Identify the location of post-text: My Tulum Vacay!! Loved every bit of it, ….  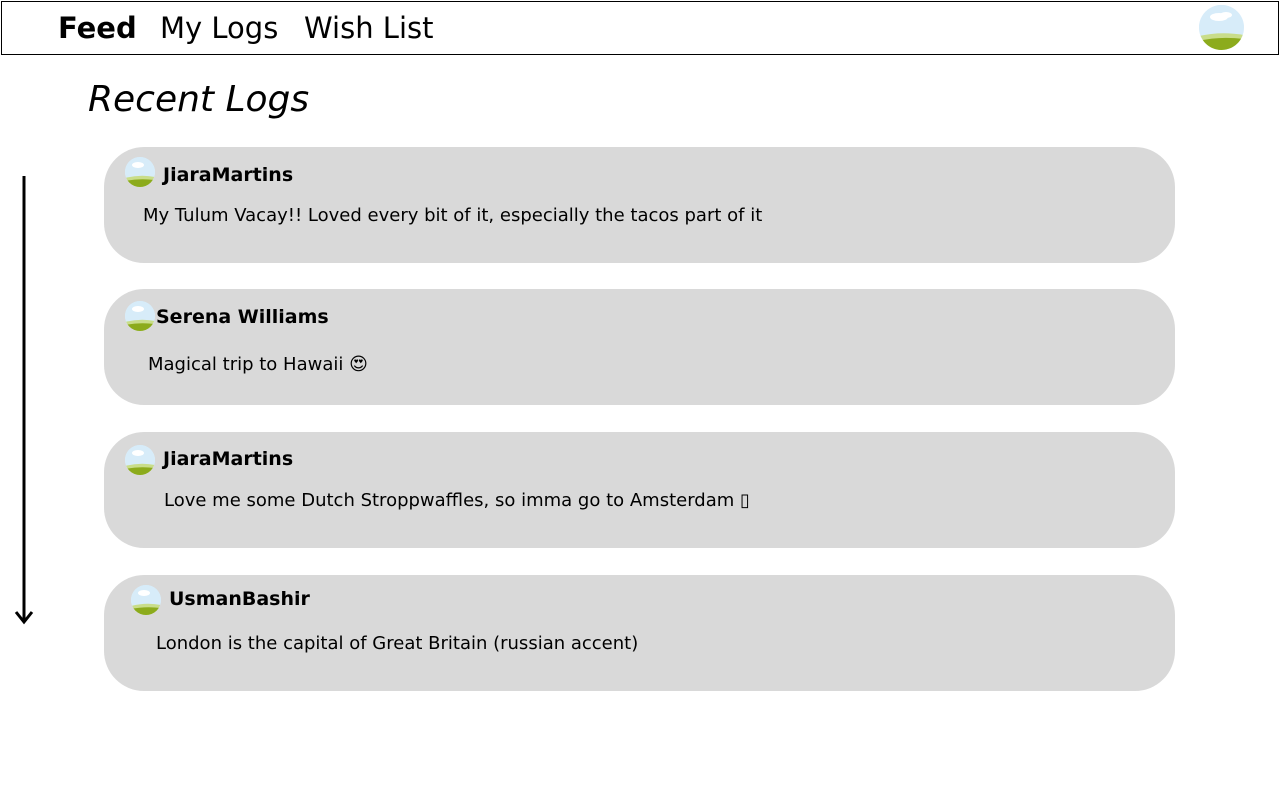
(453, 215).